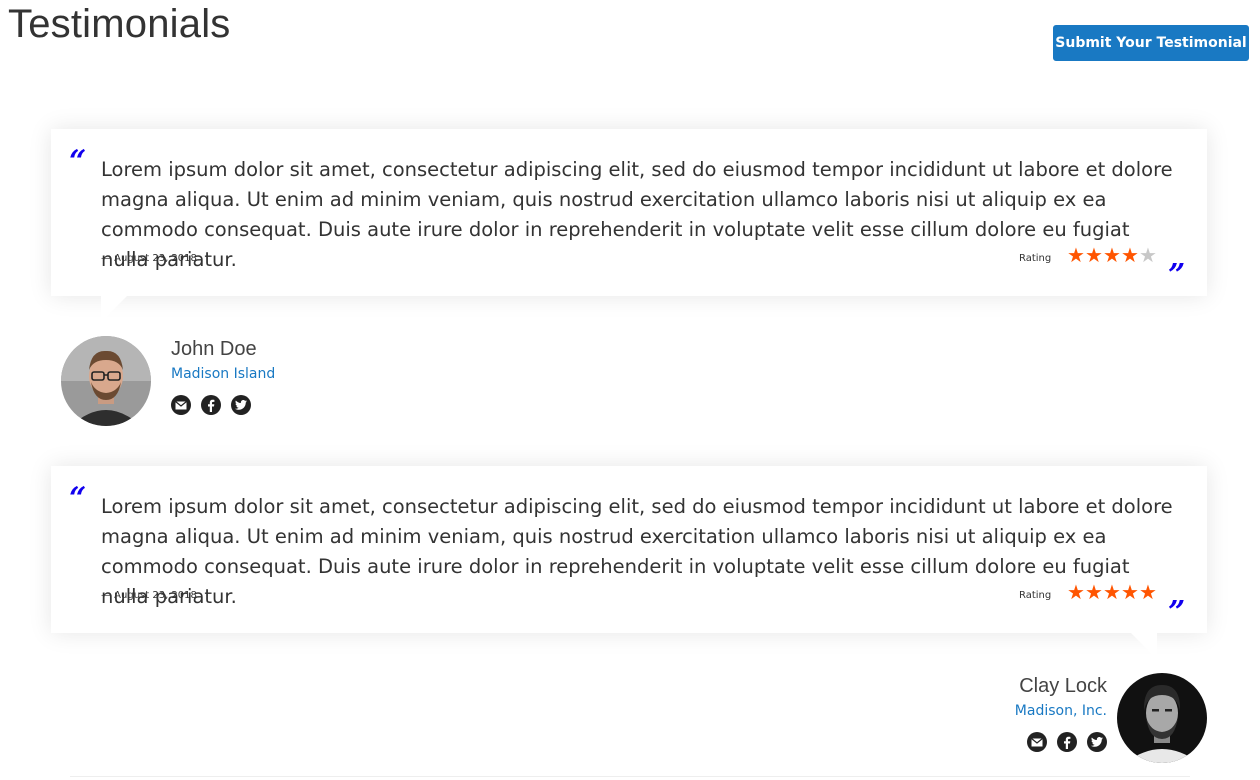  What do you see at coordinates (223, 374) in the screenshot?
I see `author-company-link: Madison Island` at bounding box center [223, 374].